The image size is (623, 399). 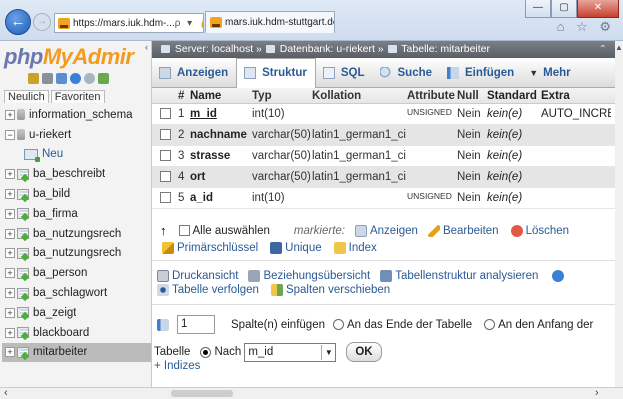 What do you see at coordinates (177, 366) in the screenshot?
I see `indexes-toggle-link: + Indizes` at bounding box center [177, 366].